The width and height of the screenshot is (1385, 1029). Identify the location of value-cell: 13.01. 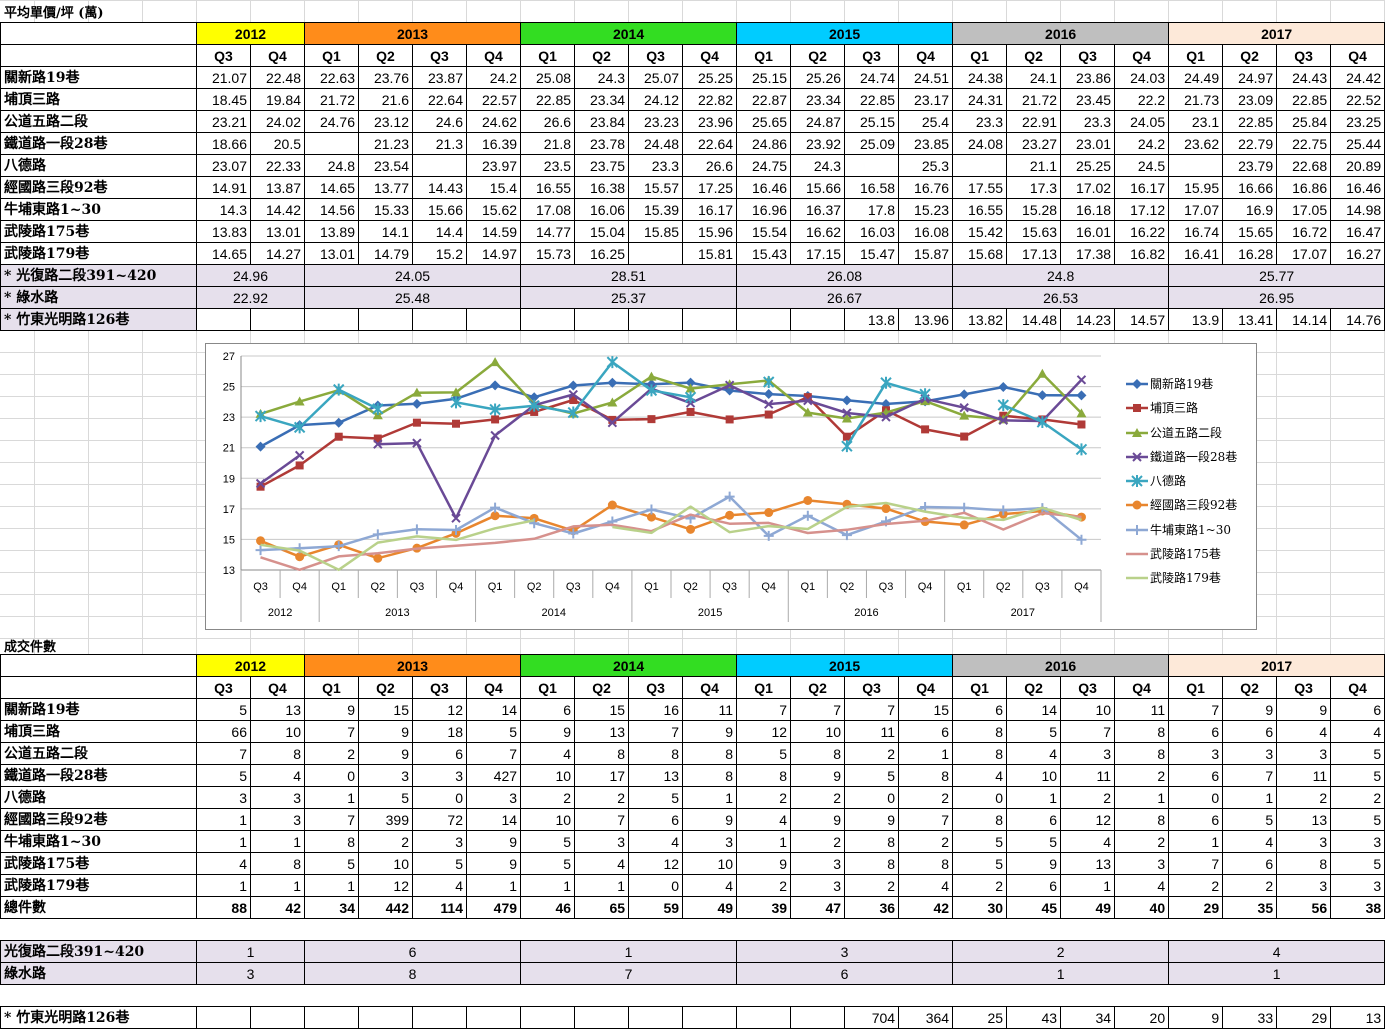
(331, 253).